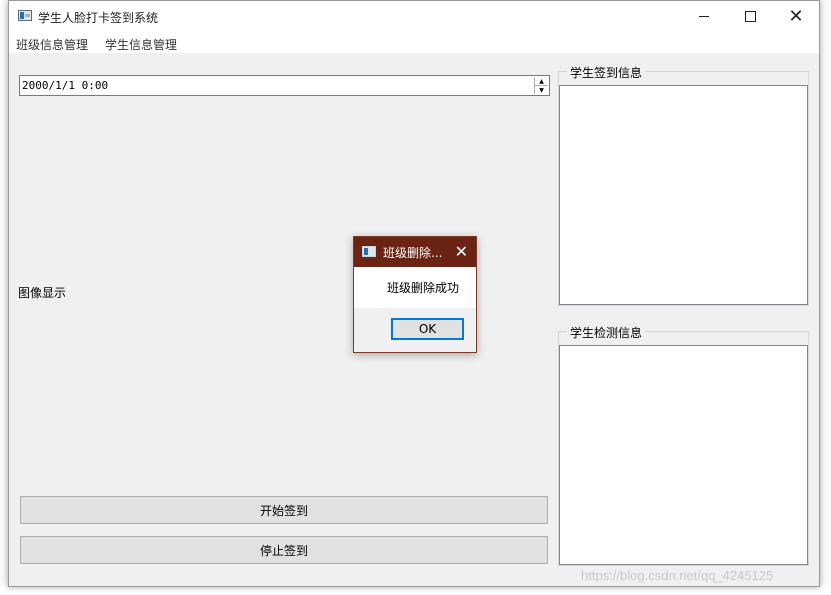  I want to click on dialog-title-bar: 班级删除... ✕, so click(415, 252).